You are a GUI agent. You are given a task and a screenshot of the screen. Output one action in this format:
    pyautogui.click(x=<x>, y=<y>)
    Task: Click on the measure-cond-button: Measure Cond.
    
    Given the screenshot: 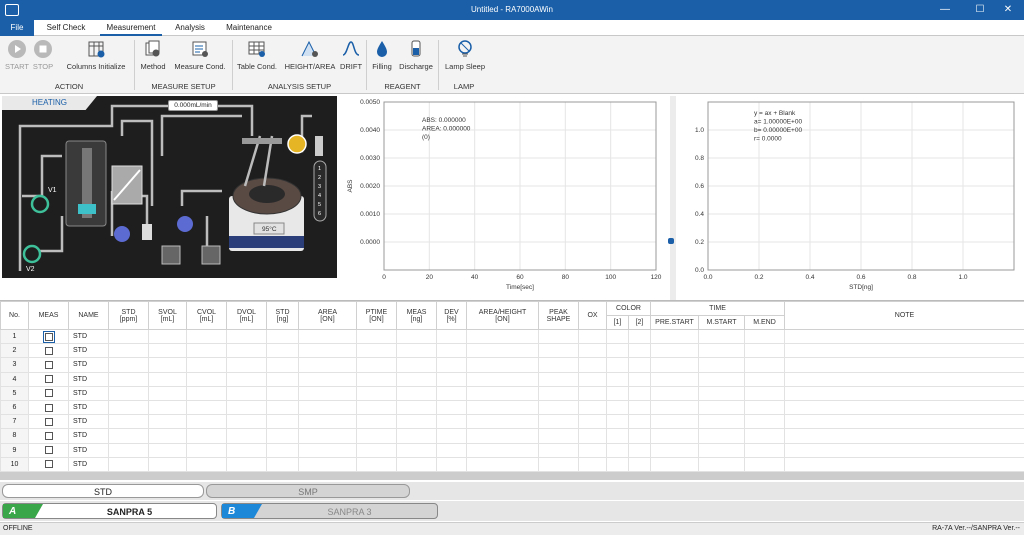 What is the action you would take?
    pyautogui.click(x=200, y=59)
    